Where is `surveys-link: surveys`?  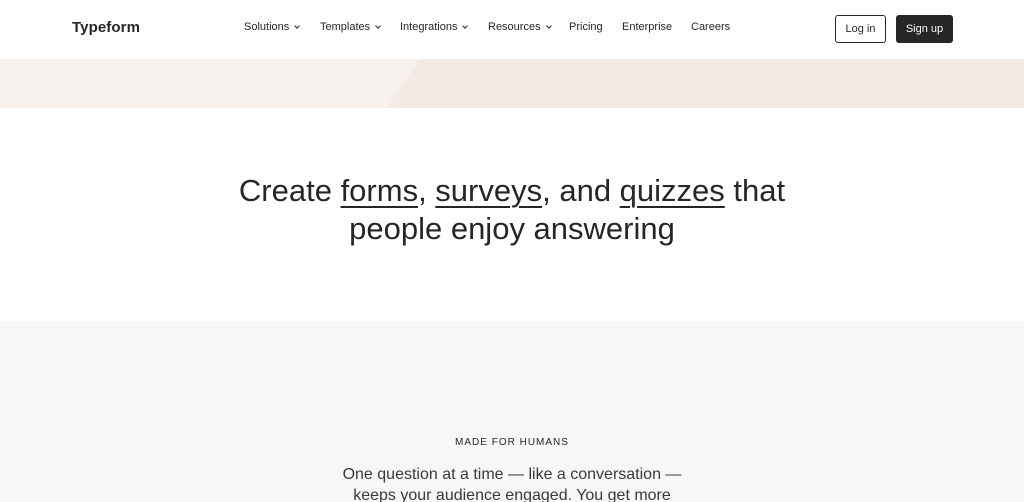 surveys-link: surveys is located at coordinates (488, 190).